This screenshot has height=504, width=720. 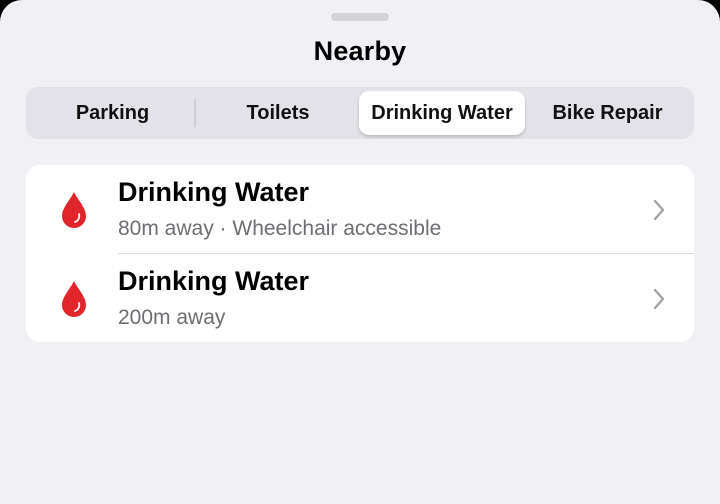 I want to click on result-subtitle: 200m away, so click(x=172, y=317).